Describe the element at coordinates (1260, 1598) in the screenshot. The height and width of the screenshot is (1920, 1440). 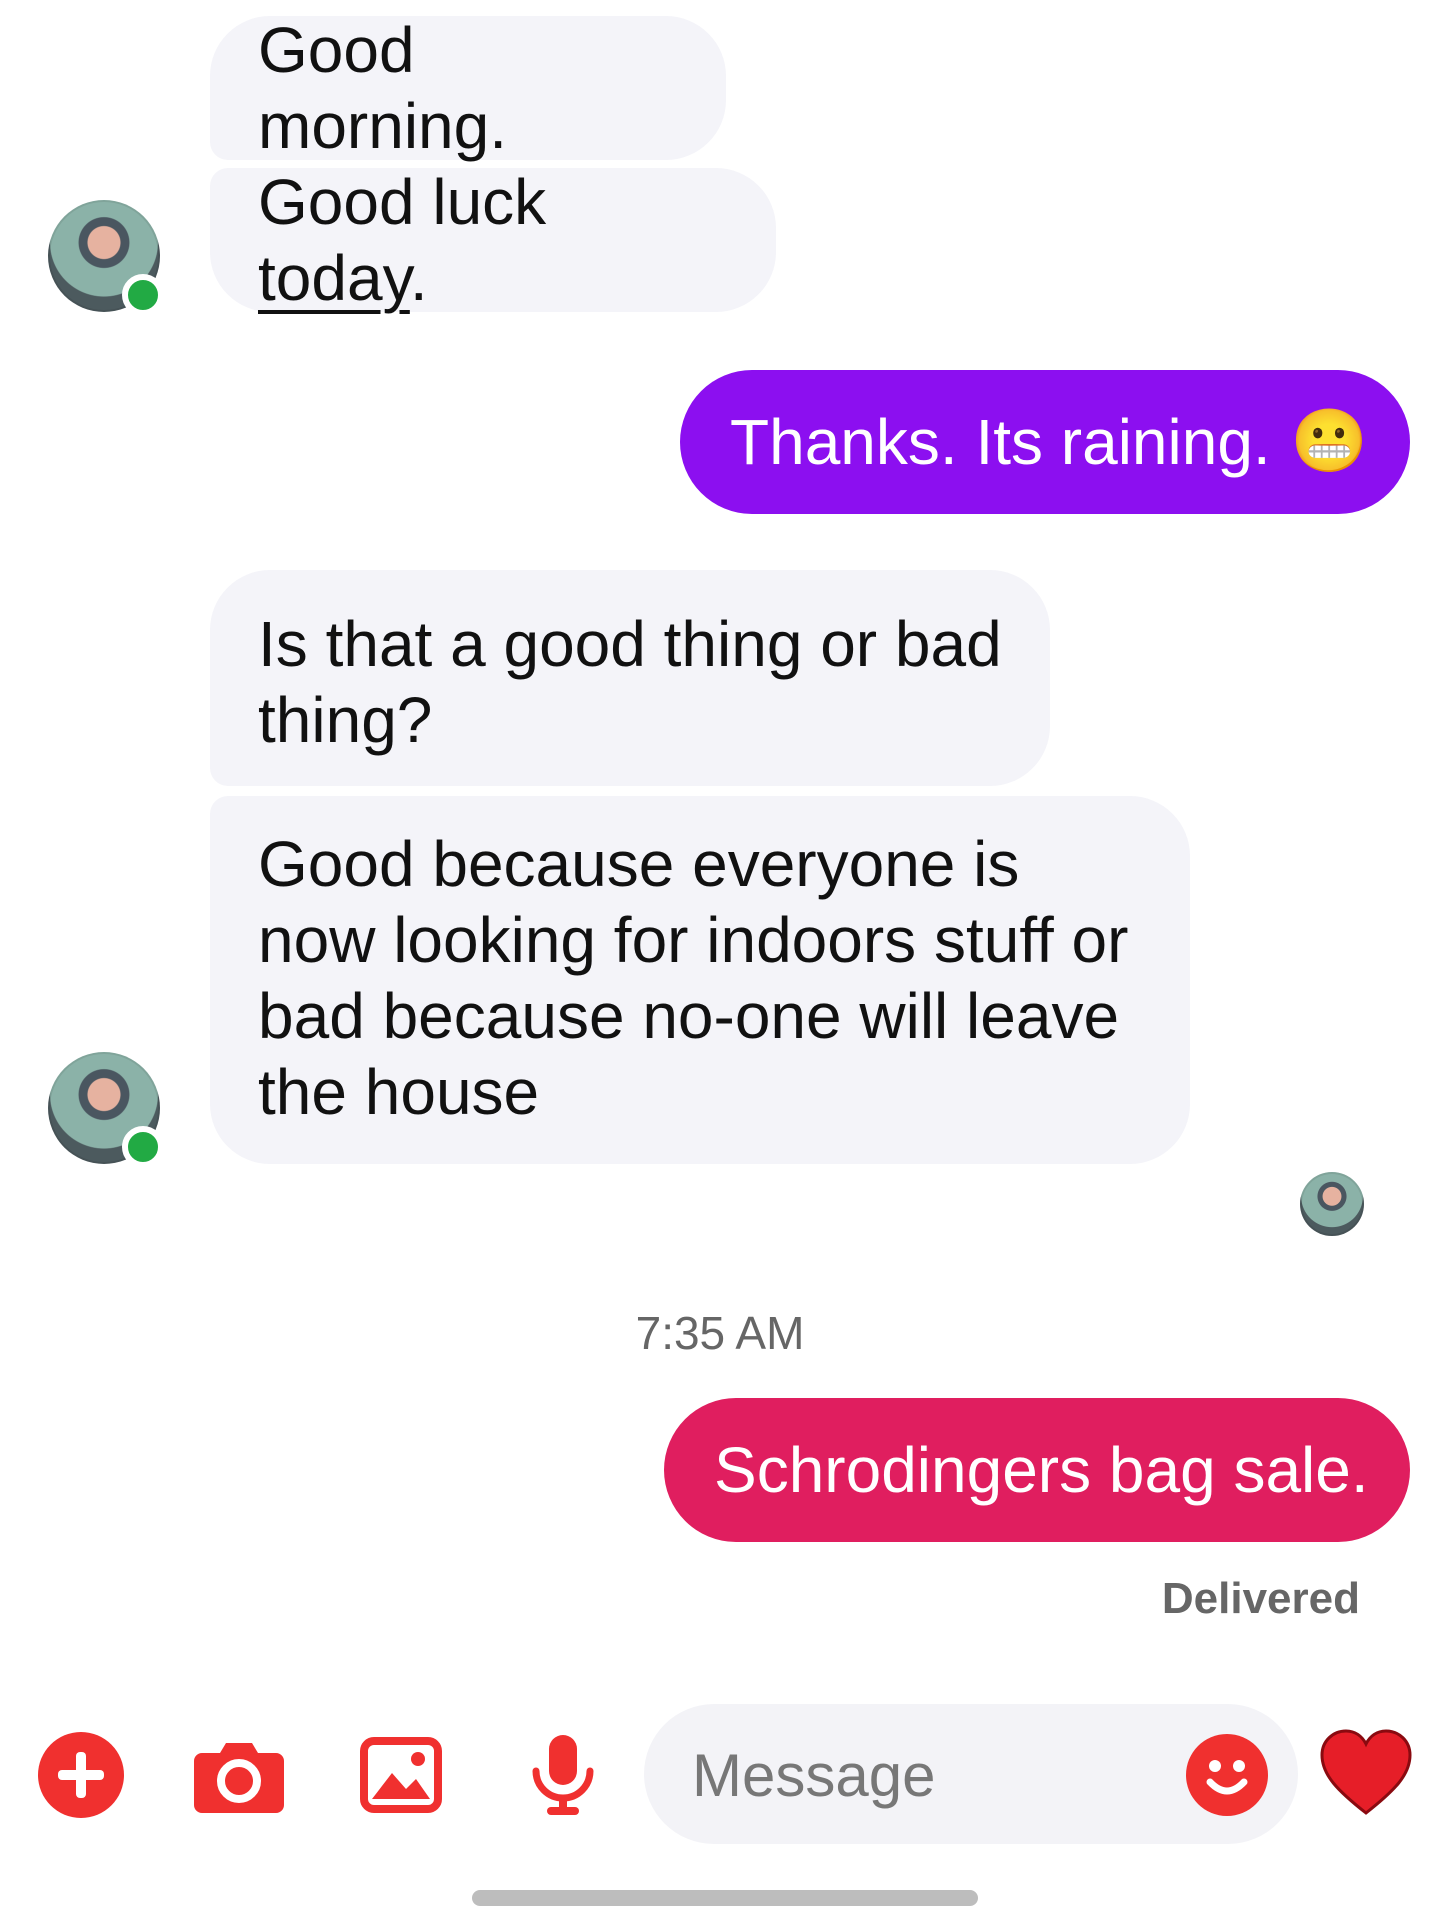
I see `delivery-status: Delivered` at that location.